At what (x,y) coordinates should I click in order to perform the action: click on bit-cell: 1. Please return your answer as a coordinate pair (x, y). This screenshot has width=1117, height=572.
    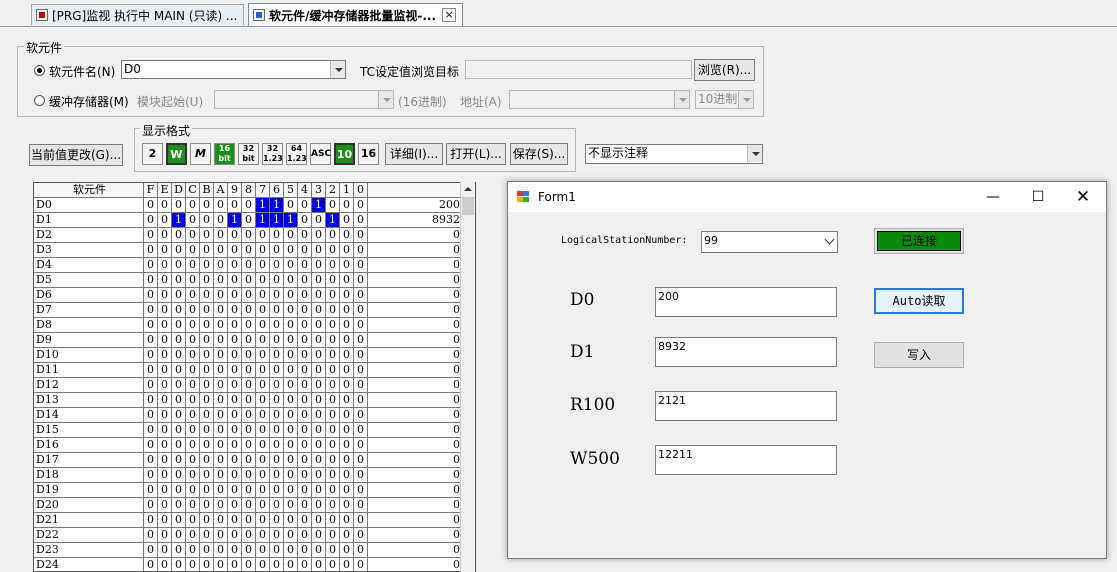
    Looking at the image, I should click on (263, 220).